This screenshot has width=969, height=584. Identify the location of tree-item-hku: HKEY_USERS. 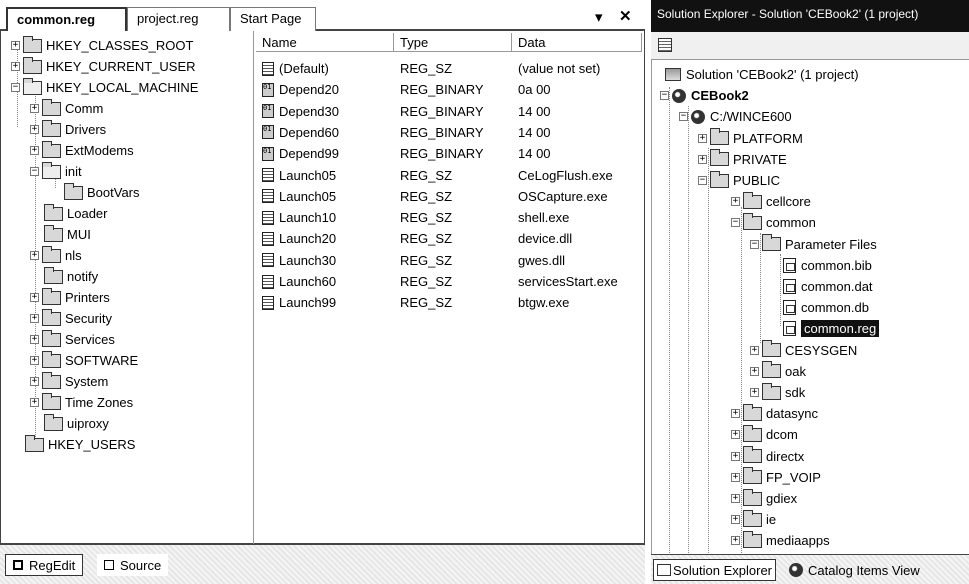
(80, 444).